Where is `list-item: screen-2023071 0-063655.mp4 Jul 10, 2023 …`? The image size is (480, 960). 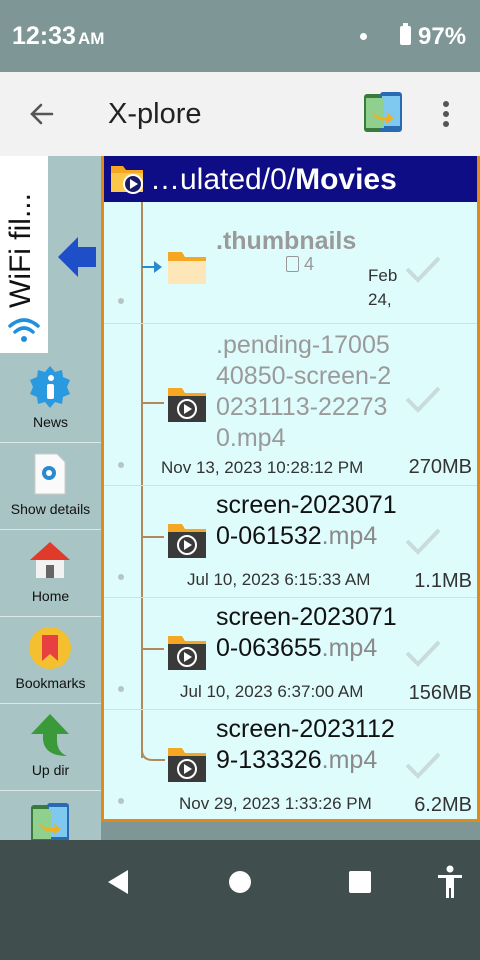
list-item: screen-2023071 0-063655.mp4 Jul 10, 2023 … is located at coordinates (290, 654).